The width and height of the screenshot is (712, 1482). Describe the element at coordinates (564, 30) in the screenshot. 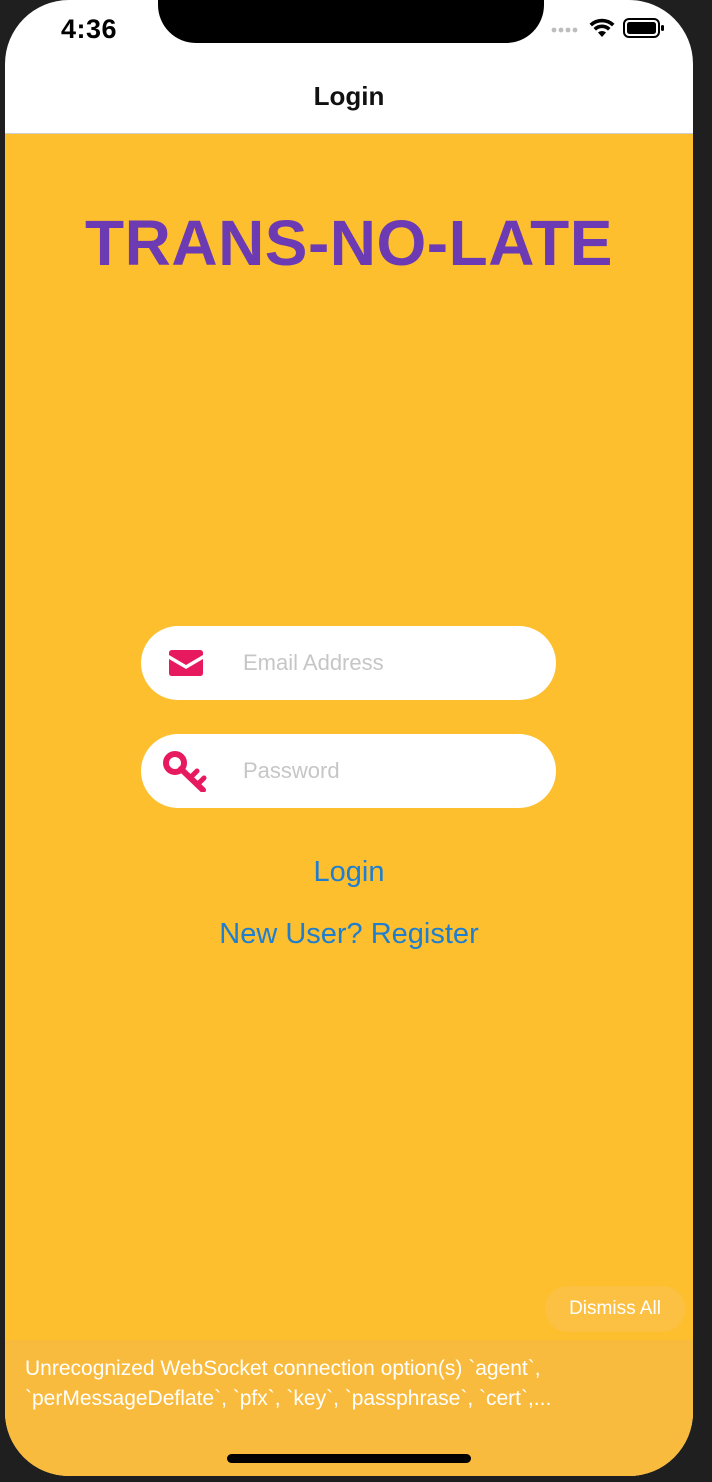

I see `cellular-signal-icon` at that location.